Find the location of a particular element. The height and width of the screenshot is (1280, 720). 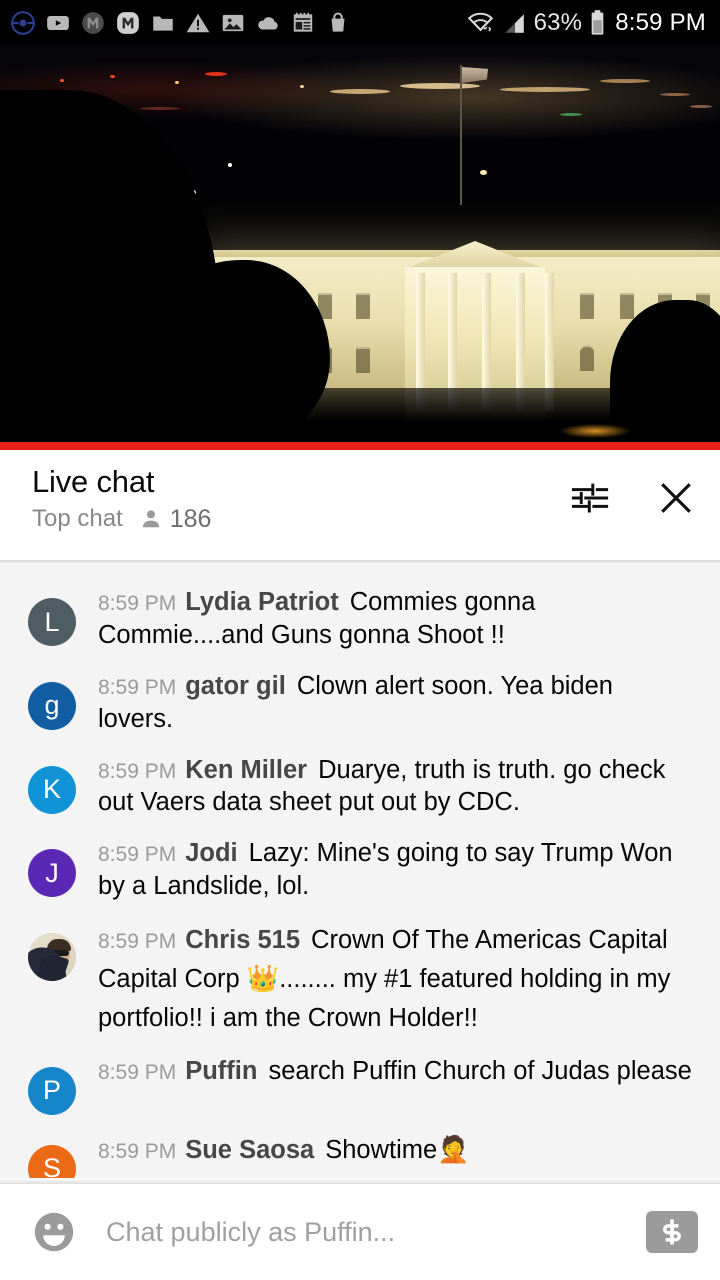

wifi-icon is located at coordinates (480, 22).